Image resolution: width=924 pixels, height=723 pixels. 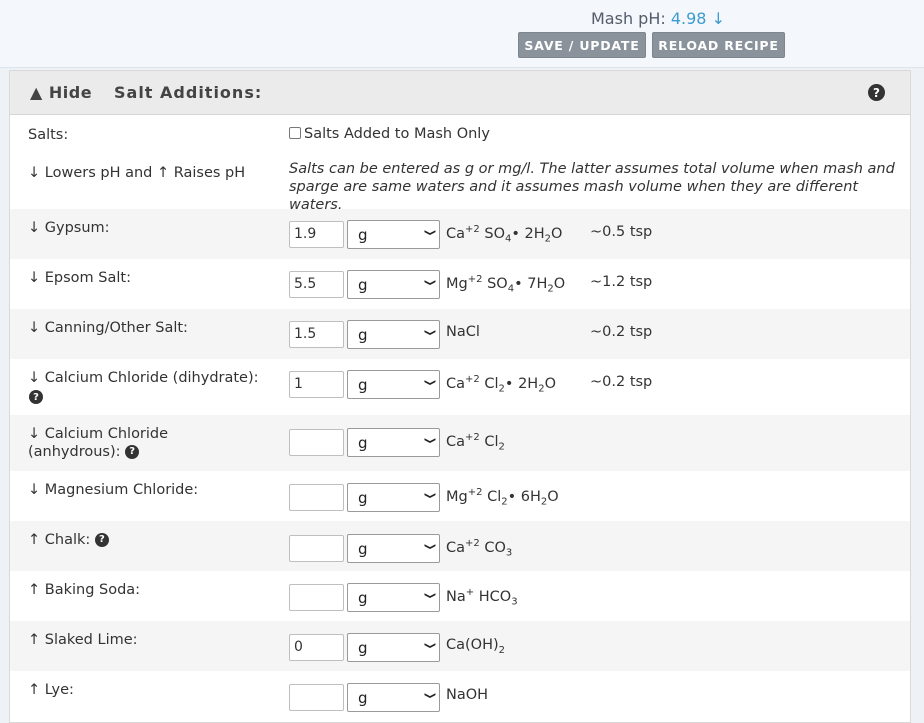 What do you see at coordinates (501, 384) in the screenshot?
I see `cacl2-dihydrate-formula: Ca+2 Cl2• 2H2O` at bounding box center [501, 384].